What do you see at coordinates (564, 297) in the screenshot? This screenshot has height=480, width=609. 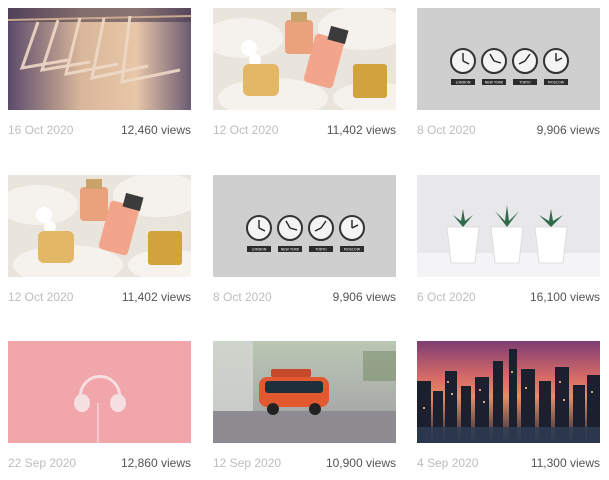 I see `view-count: 16,100 views` at bounding box center [564, 297].